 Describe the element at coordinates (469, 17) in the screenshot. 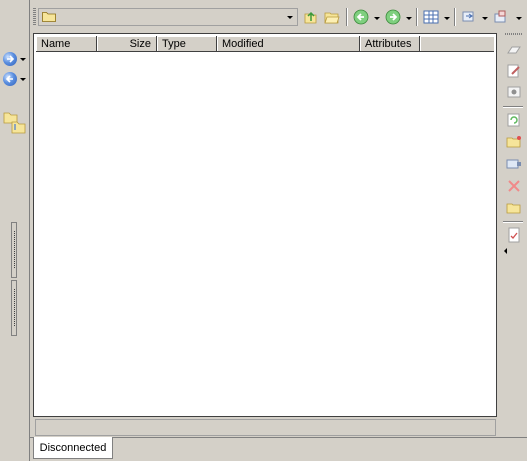

I see `transfer-icon` at that location.